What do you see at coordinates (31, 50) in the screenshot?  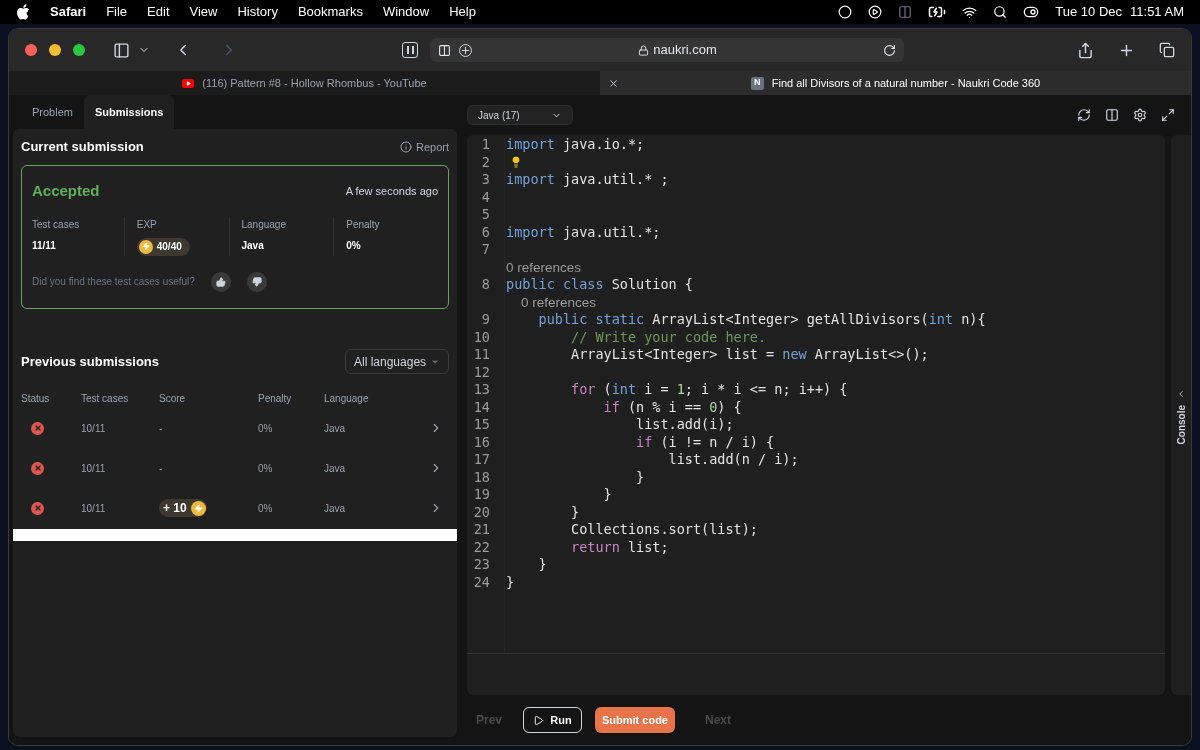 I see `close-window-button` at bounding box center [31, 50].